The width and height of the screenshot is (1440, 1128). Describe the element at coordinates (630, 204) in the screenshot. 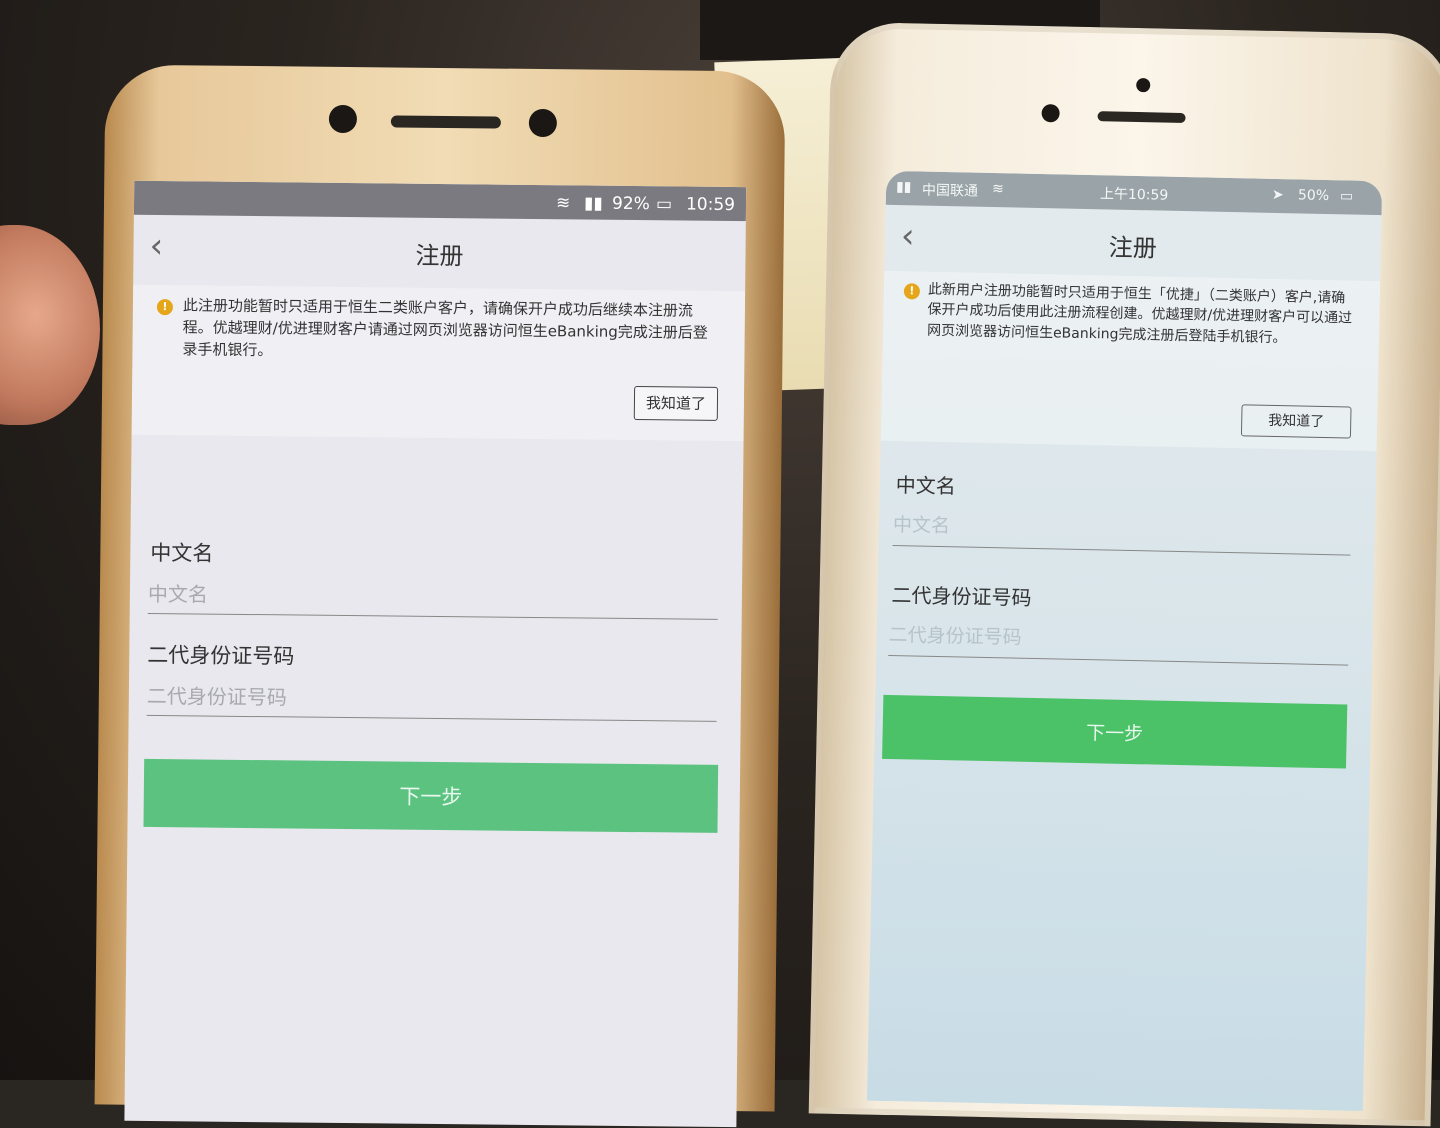

I see `battery-level: 92%` at that location.